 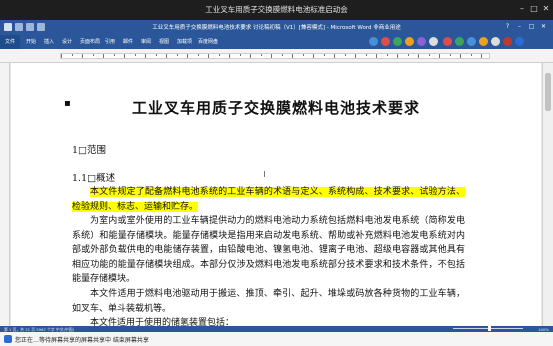 What do you see at coordinates (507, 41) in the screenshot?
I see `sign-in-icon` at bounding box center [507, 41].